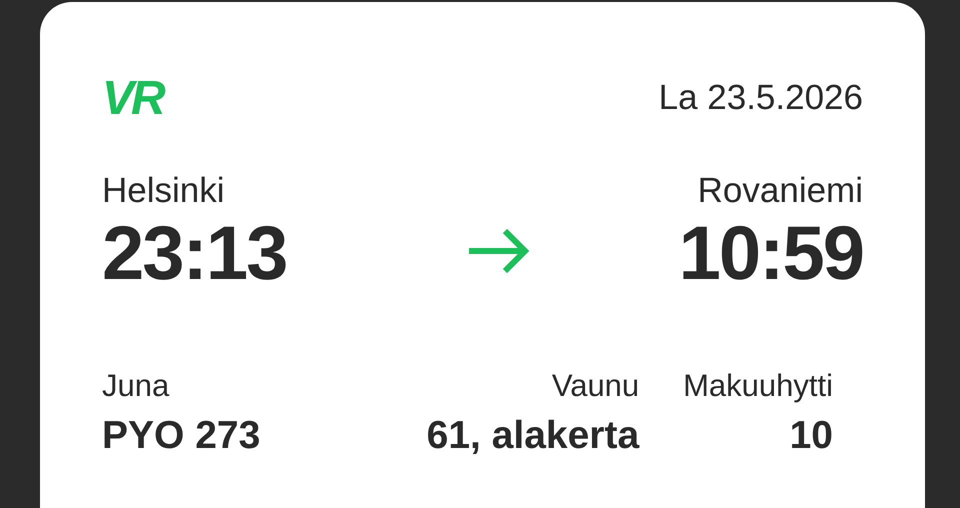 Image resolution: width=960 pixels, height=508 pixels. I want to click on detail-value: 10, so click(811, 436).